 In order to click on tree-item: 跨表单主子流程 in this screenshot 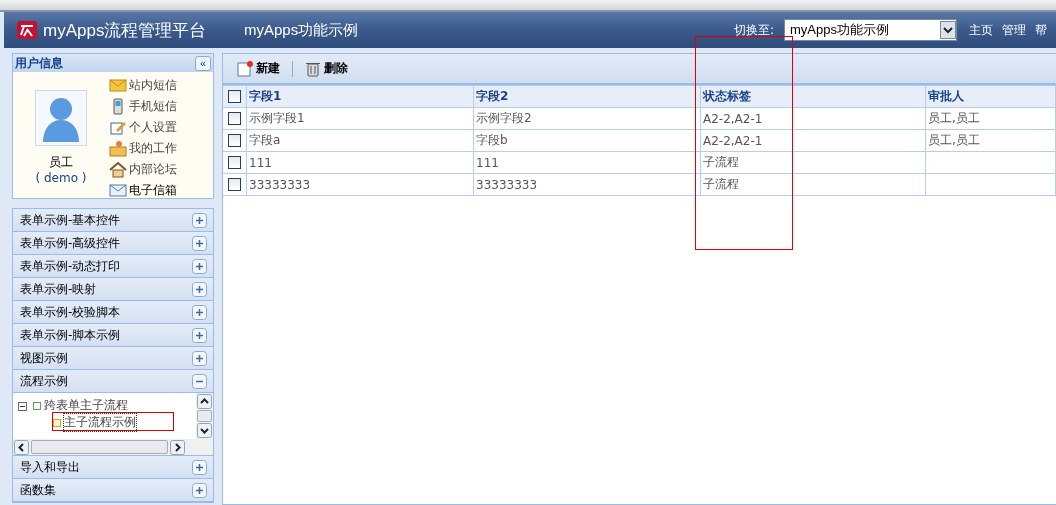, I will do `click(86, 405)`.